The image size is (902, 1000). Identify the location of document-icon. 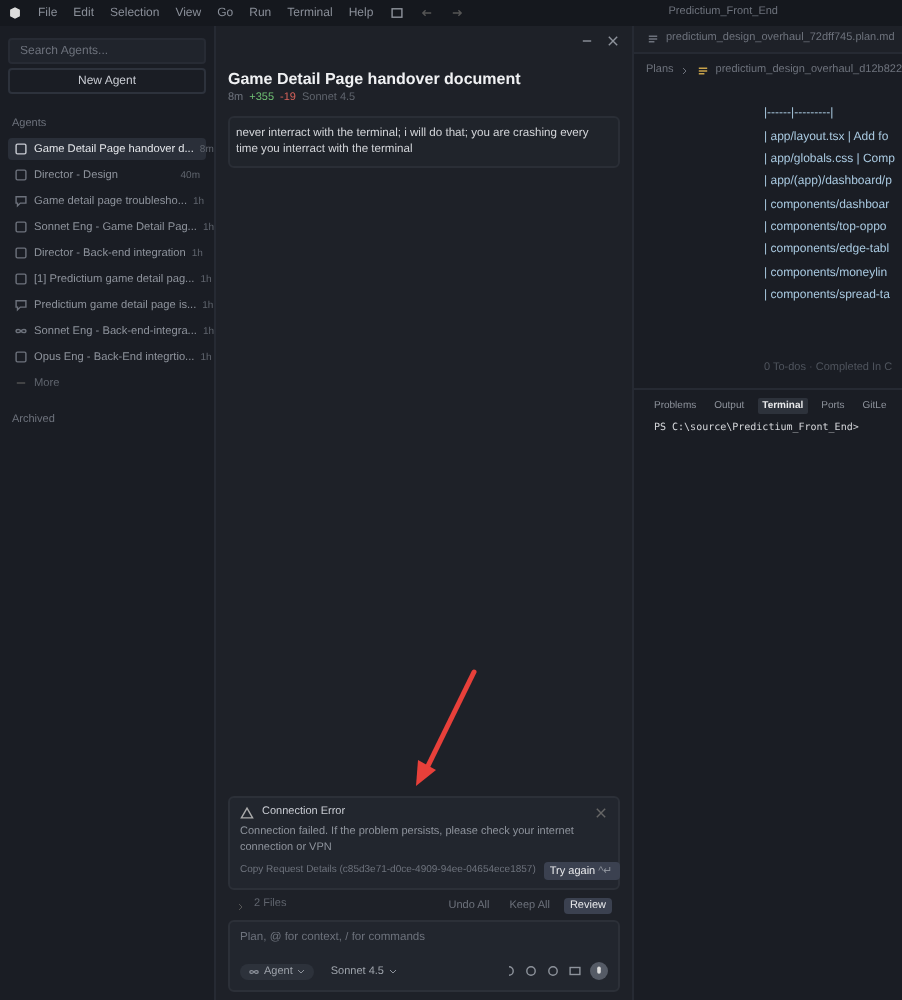
(21, 357).